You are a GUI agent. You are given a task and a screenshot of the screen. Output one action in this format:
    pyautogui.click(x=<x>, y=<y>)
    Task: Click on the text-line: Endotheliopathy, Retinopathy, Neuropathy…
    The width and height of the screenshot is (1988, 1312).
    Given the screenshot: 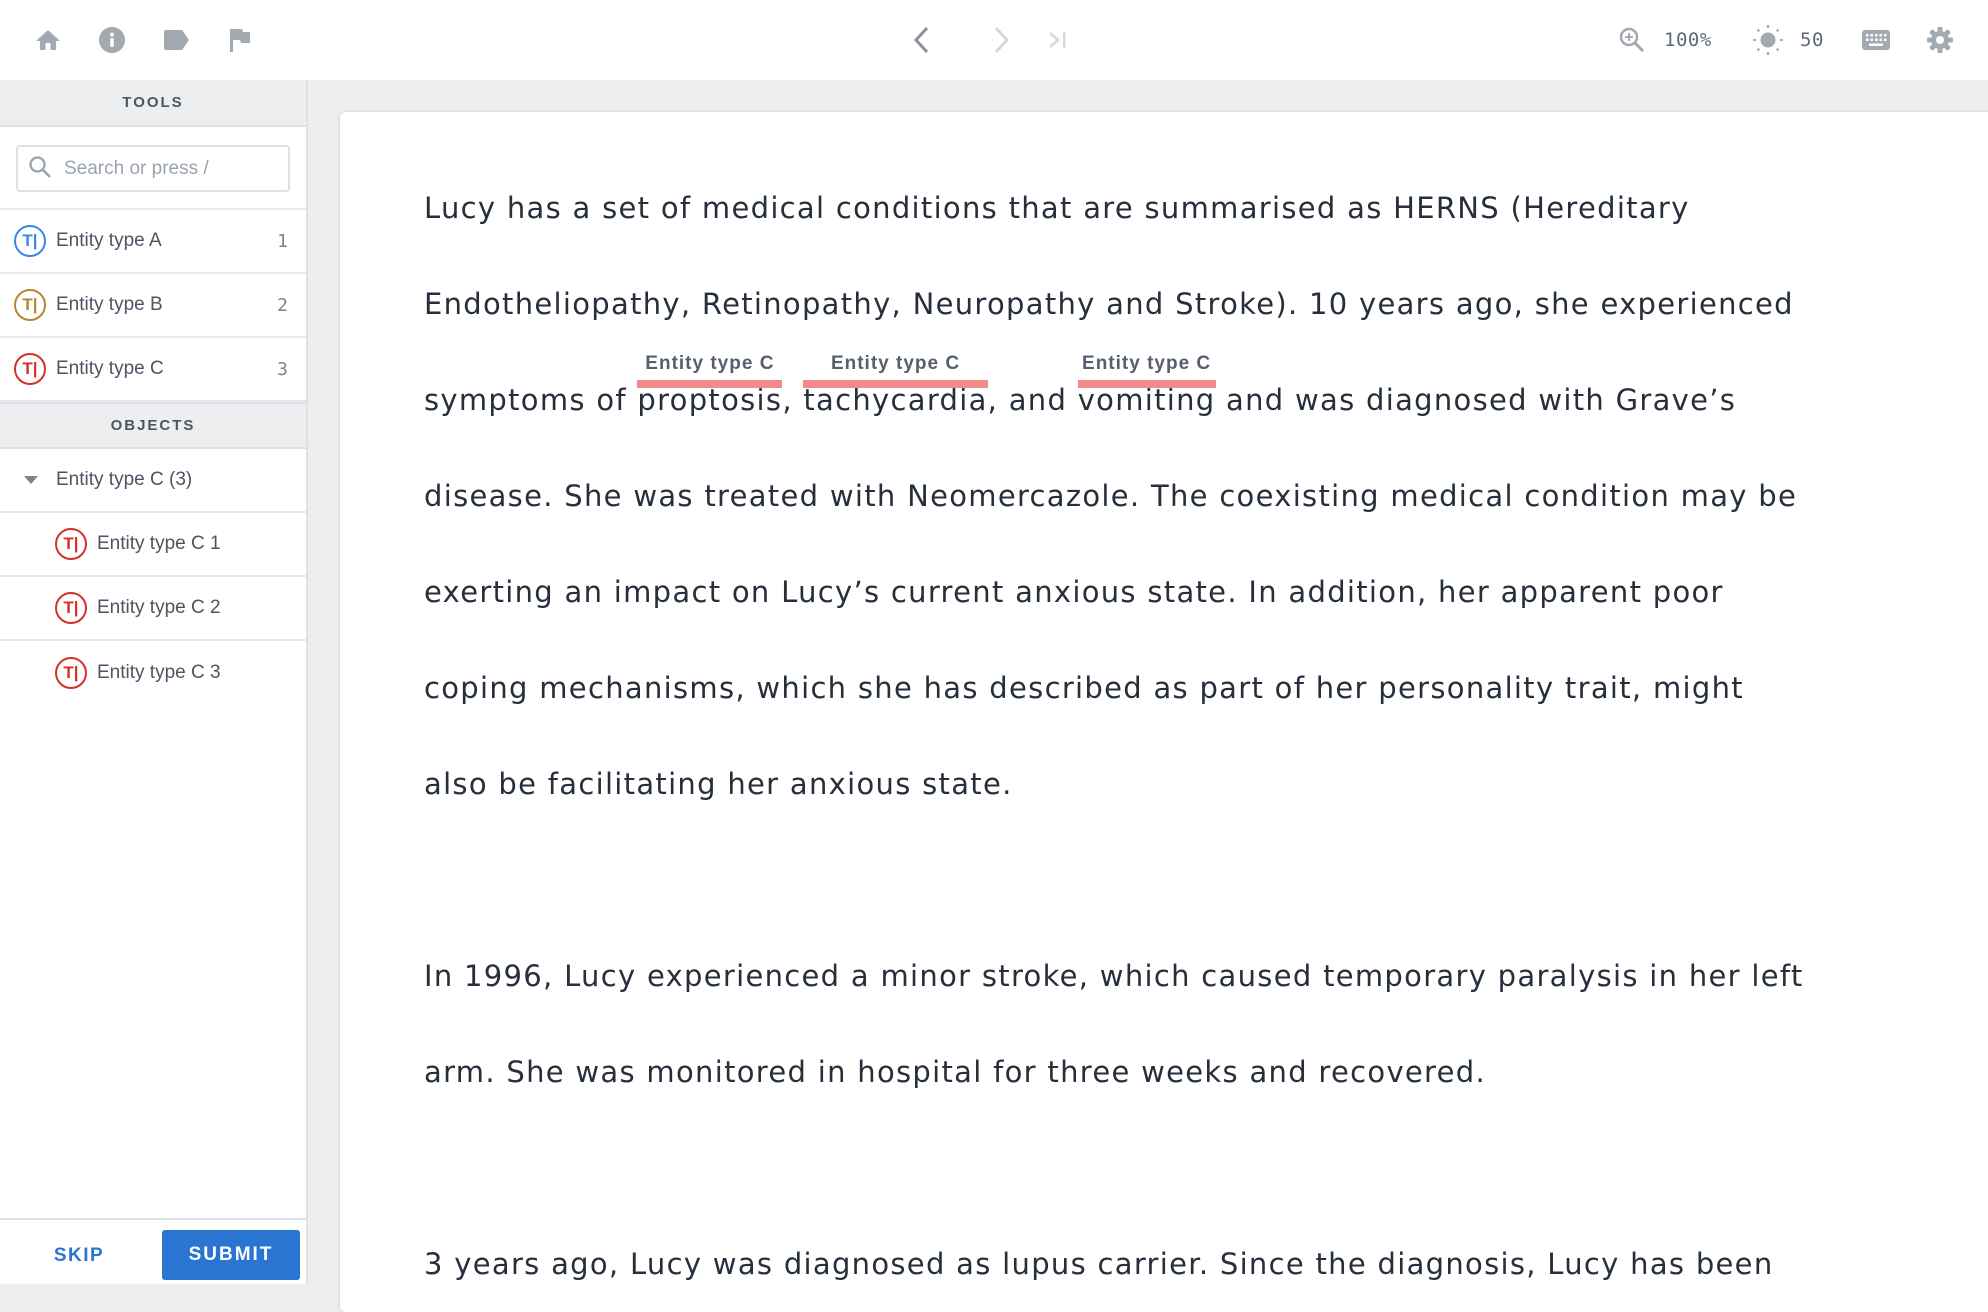 What is the action you would take?
    pyautogui.click(x=1109, y=304)
    